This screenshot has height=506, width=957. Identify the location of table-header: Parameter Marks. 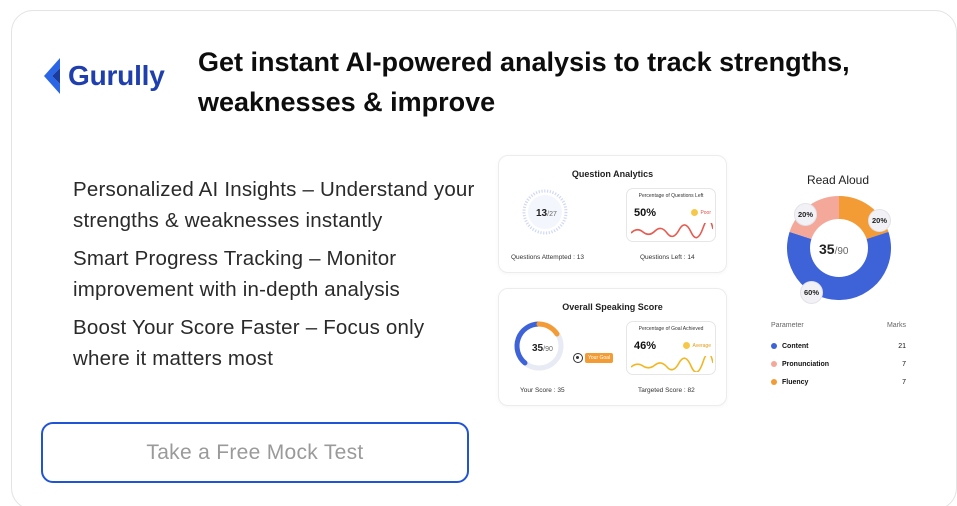
(838, 325).